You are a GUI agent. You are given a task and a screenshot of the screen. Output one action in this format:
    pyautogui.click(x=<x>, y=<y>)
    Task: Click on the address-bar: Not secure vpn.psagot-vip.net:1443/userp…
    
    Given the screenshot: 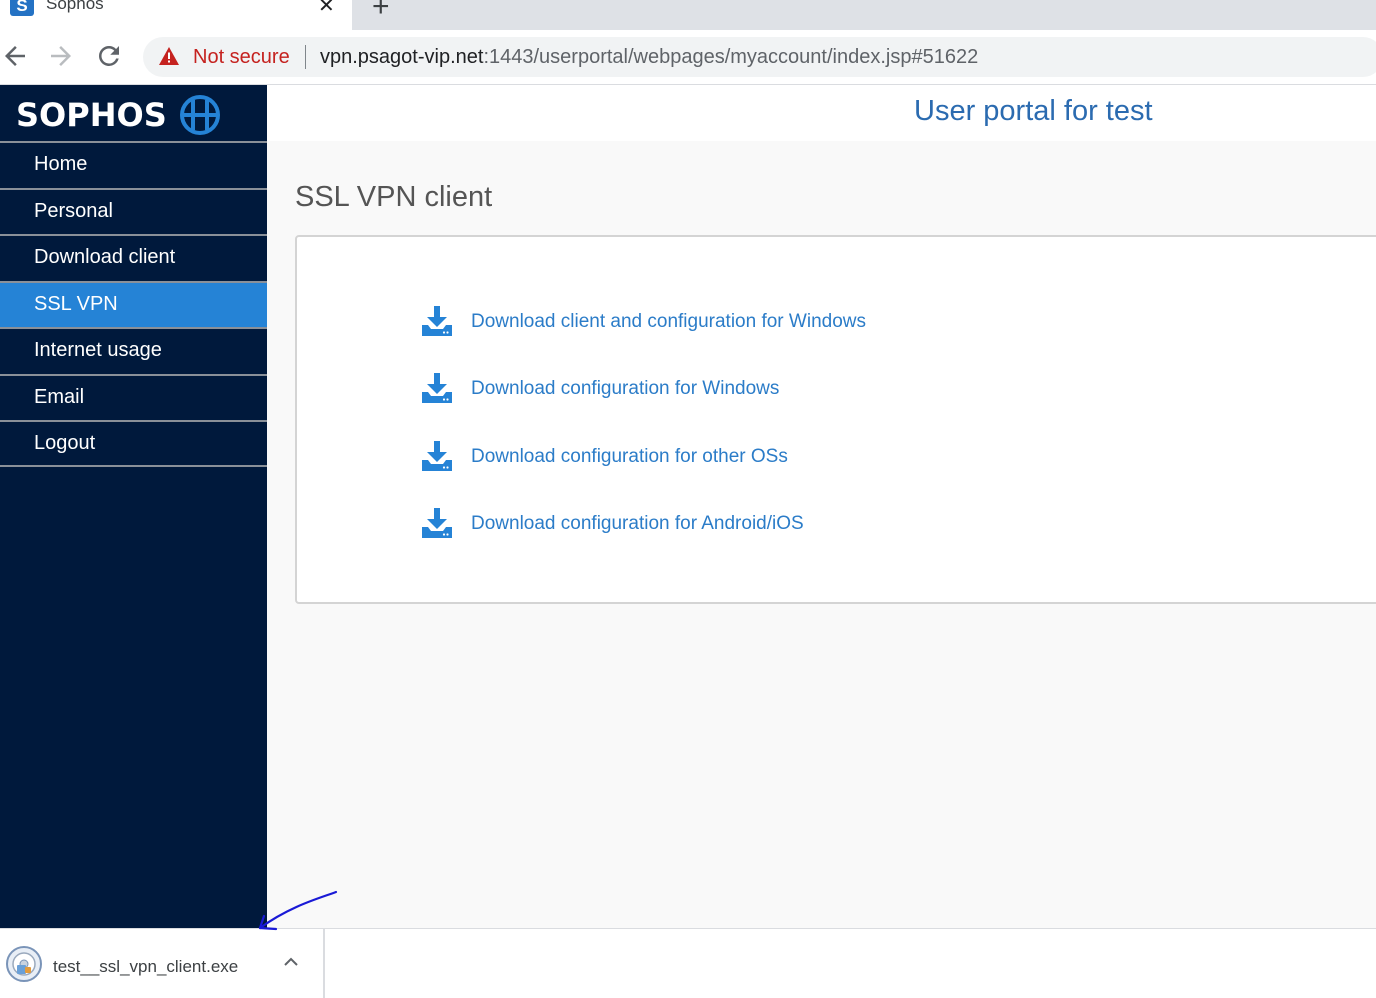 What is the action you would take?
    pyautogui.click(x=759, y=57)
    